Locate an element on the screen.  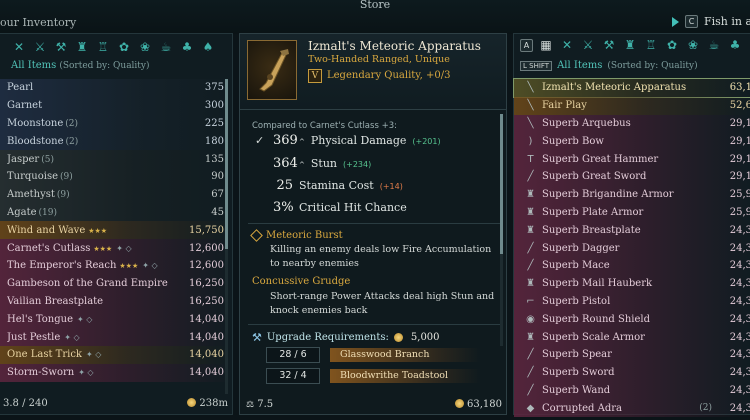
inventory-scrollbar is located at coordinates (226, 236).